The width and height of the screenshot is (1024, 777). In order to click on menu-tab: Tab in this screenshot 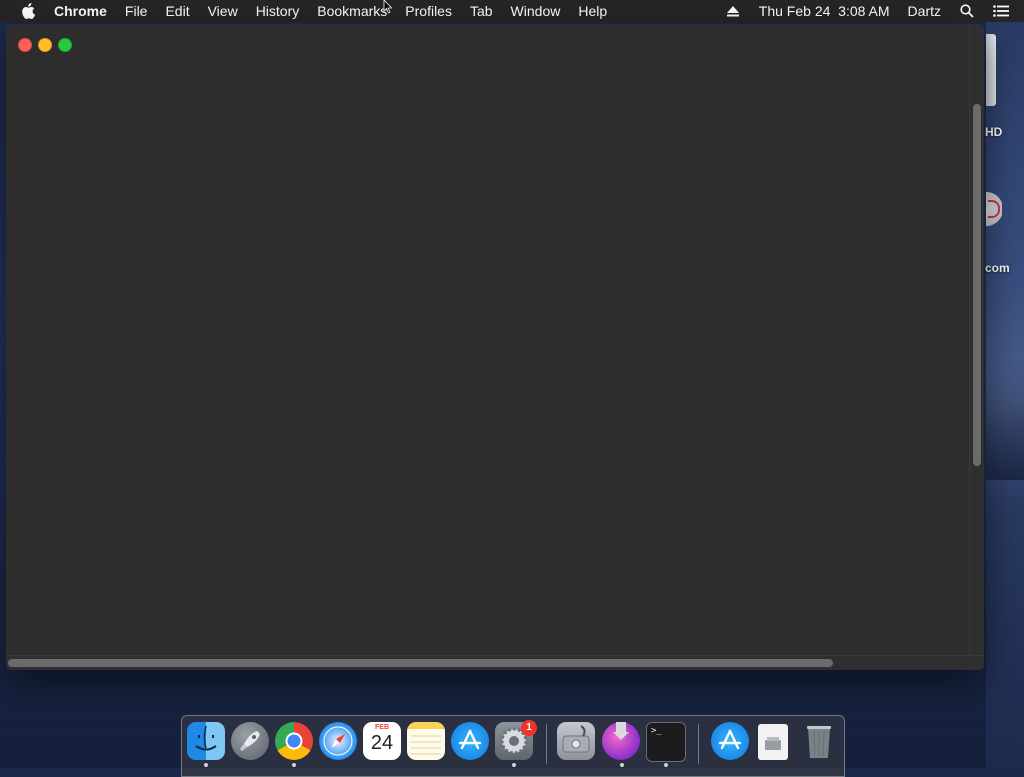, I will do `click(481, 11)`.